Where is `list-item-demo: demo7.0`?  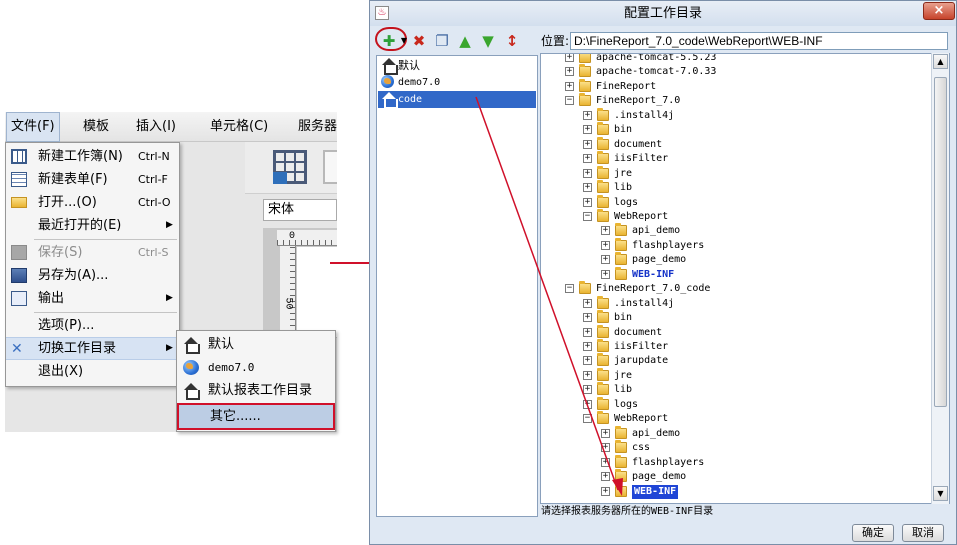
list-item-demo: demo7.0 is located at coordinates (457, 82).